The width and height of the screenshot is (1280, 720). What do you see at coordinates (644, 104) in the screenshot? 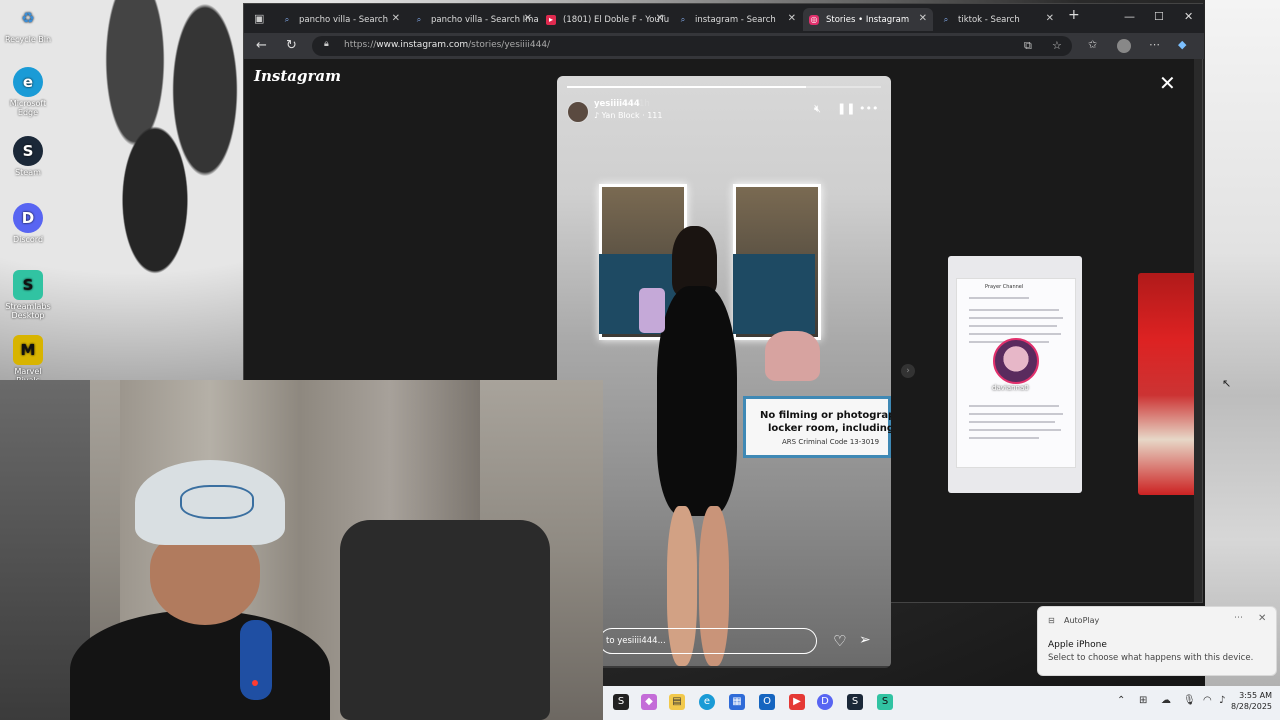
I see `story-time: 1h` at bounding box center [644, 104].